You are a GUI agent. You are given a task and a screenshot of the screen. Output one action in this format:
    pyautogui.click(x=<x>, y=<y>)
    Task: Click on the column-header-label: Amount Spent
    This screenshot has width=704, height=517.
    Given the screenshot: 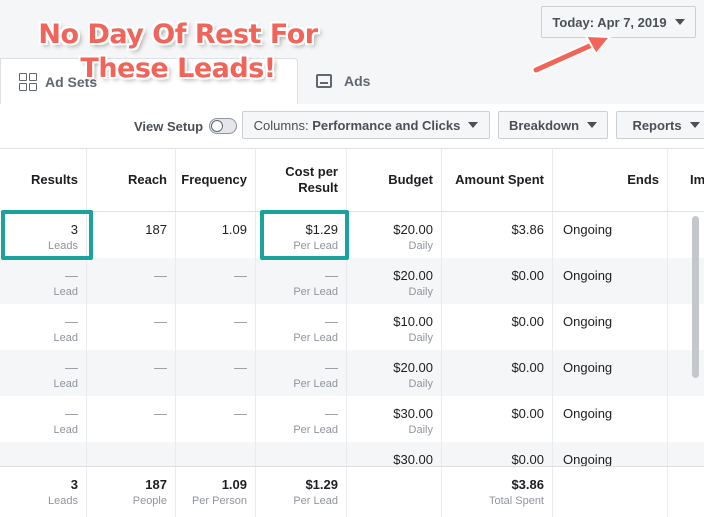 What is the action you would take?
    pyautogui.click(x=499, y=179)
    